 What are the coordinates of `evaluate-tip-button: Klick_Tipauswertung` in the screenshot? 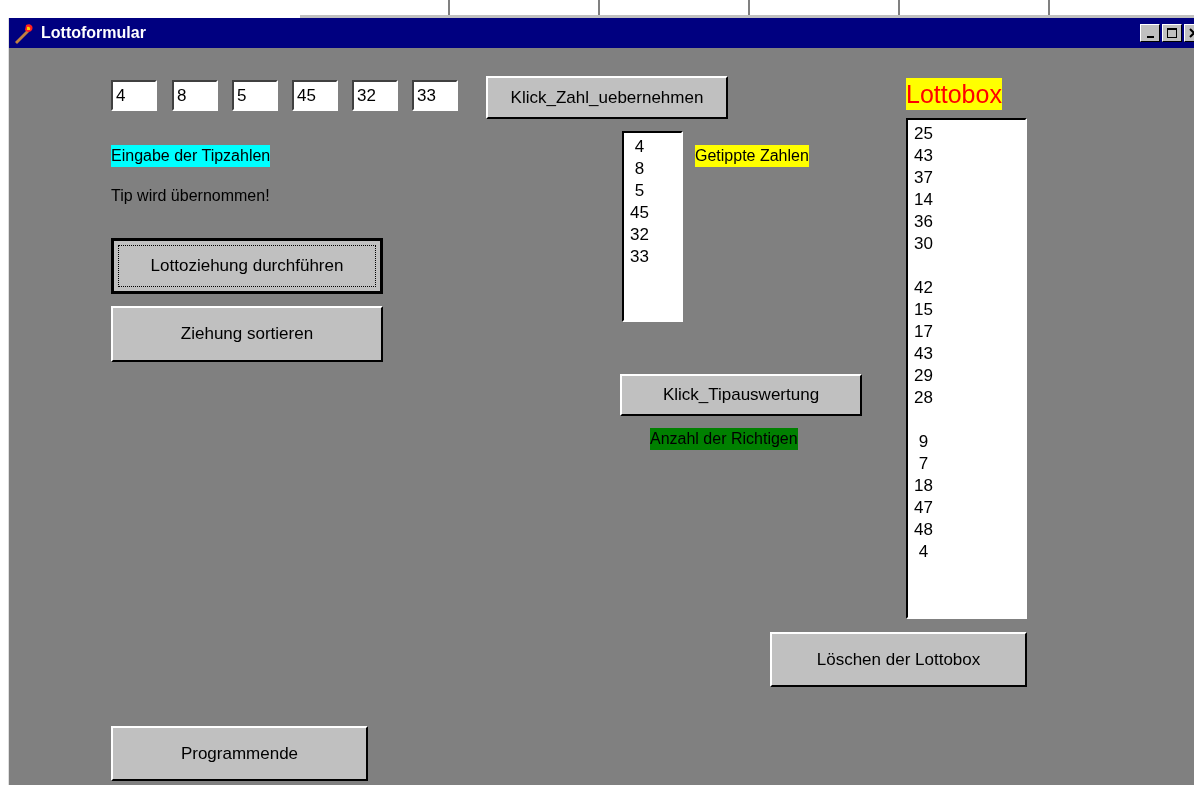 It's located at (741, 395).